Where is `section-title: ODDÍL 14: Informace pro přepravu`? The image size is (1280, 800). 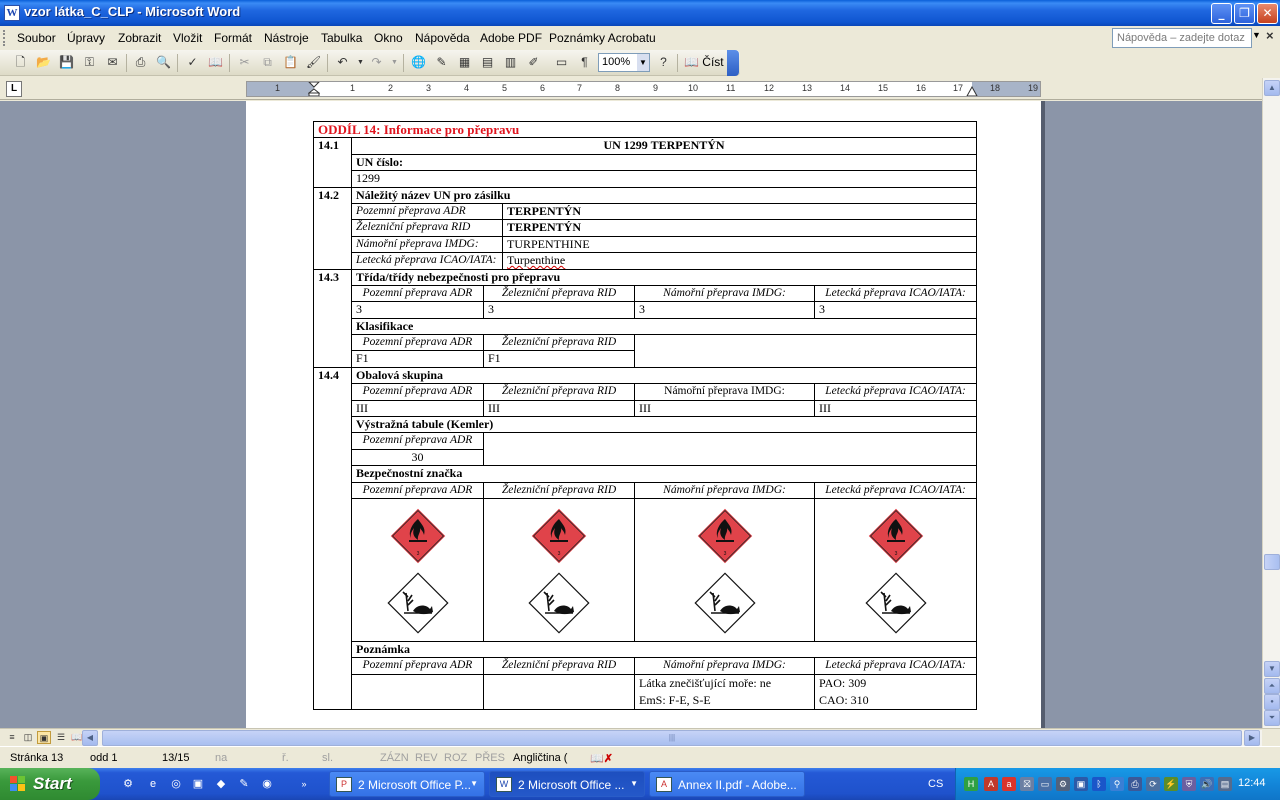
section-title: ODDÍL 14: Informace pro přepravu is located at coordinates (645, 129).